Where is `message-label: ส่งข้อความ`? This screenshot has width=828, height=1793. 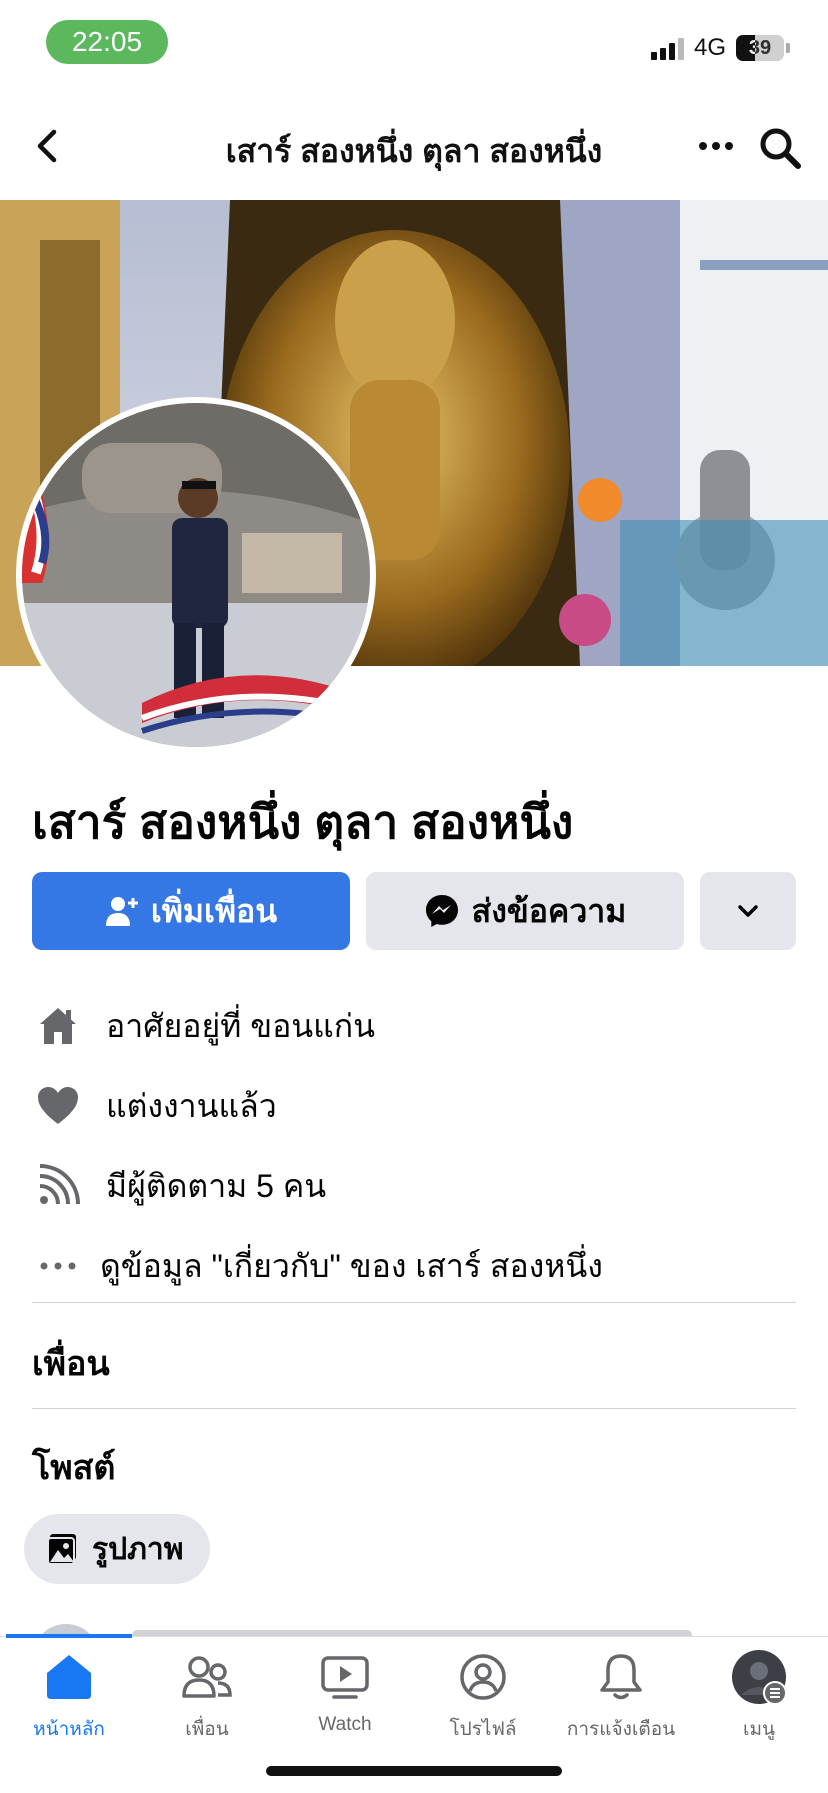
message-label: ส่งข้อความ is located at coordinates (549, 910).